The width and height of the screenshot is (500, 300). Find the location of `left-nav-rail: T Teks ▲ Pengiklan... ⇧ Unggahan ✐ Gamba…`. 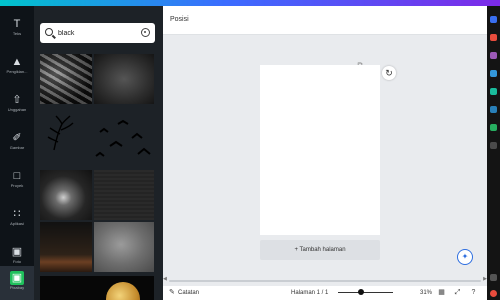

left-nav-rail: T Teks ▲ Pengiklan... ⇧ Unggahan ✐ Gamba… is located at coordinates (17, 153).